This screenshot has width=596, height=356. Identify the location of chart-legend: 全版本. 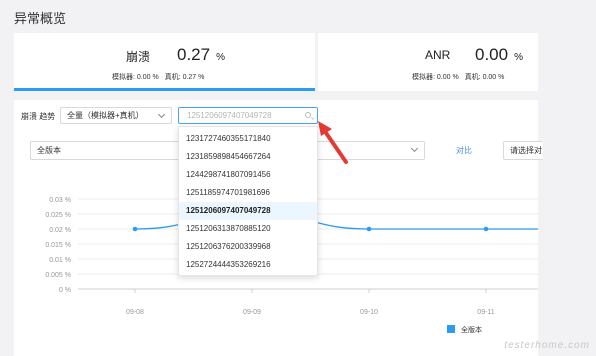
(464, 330).